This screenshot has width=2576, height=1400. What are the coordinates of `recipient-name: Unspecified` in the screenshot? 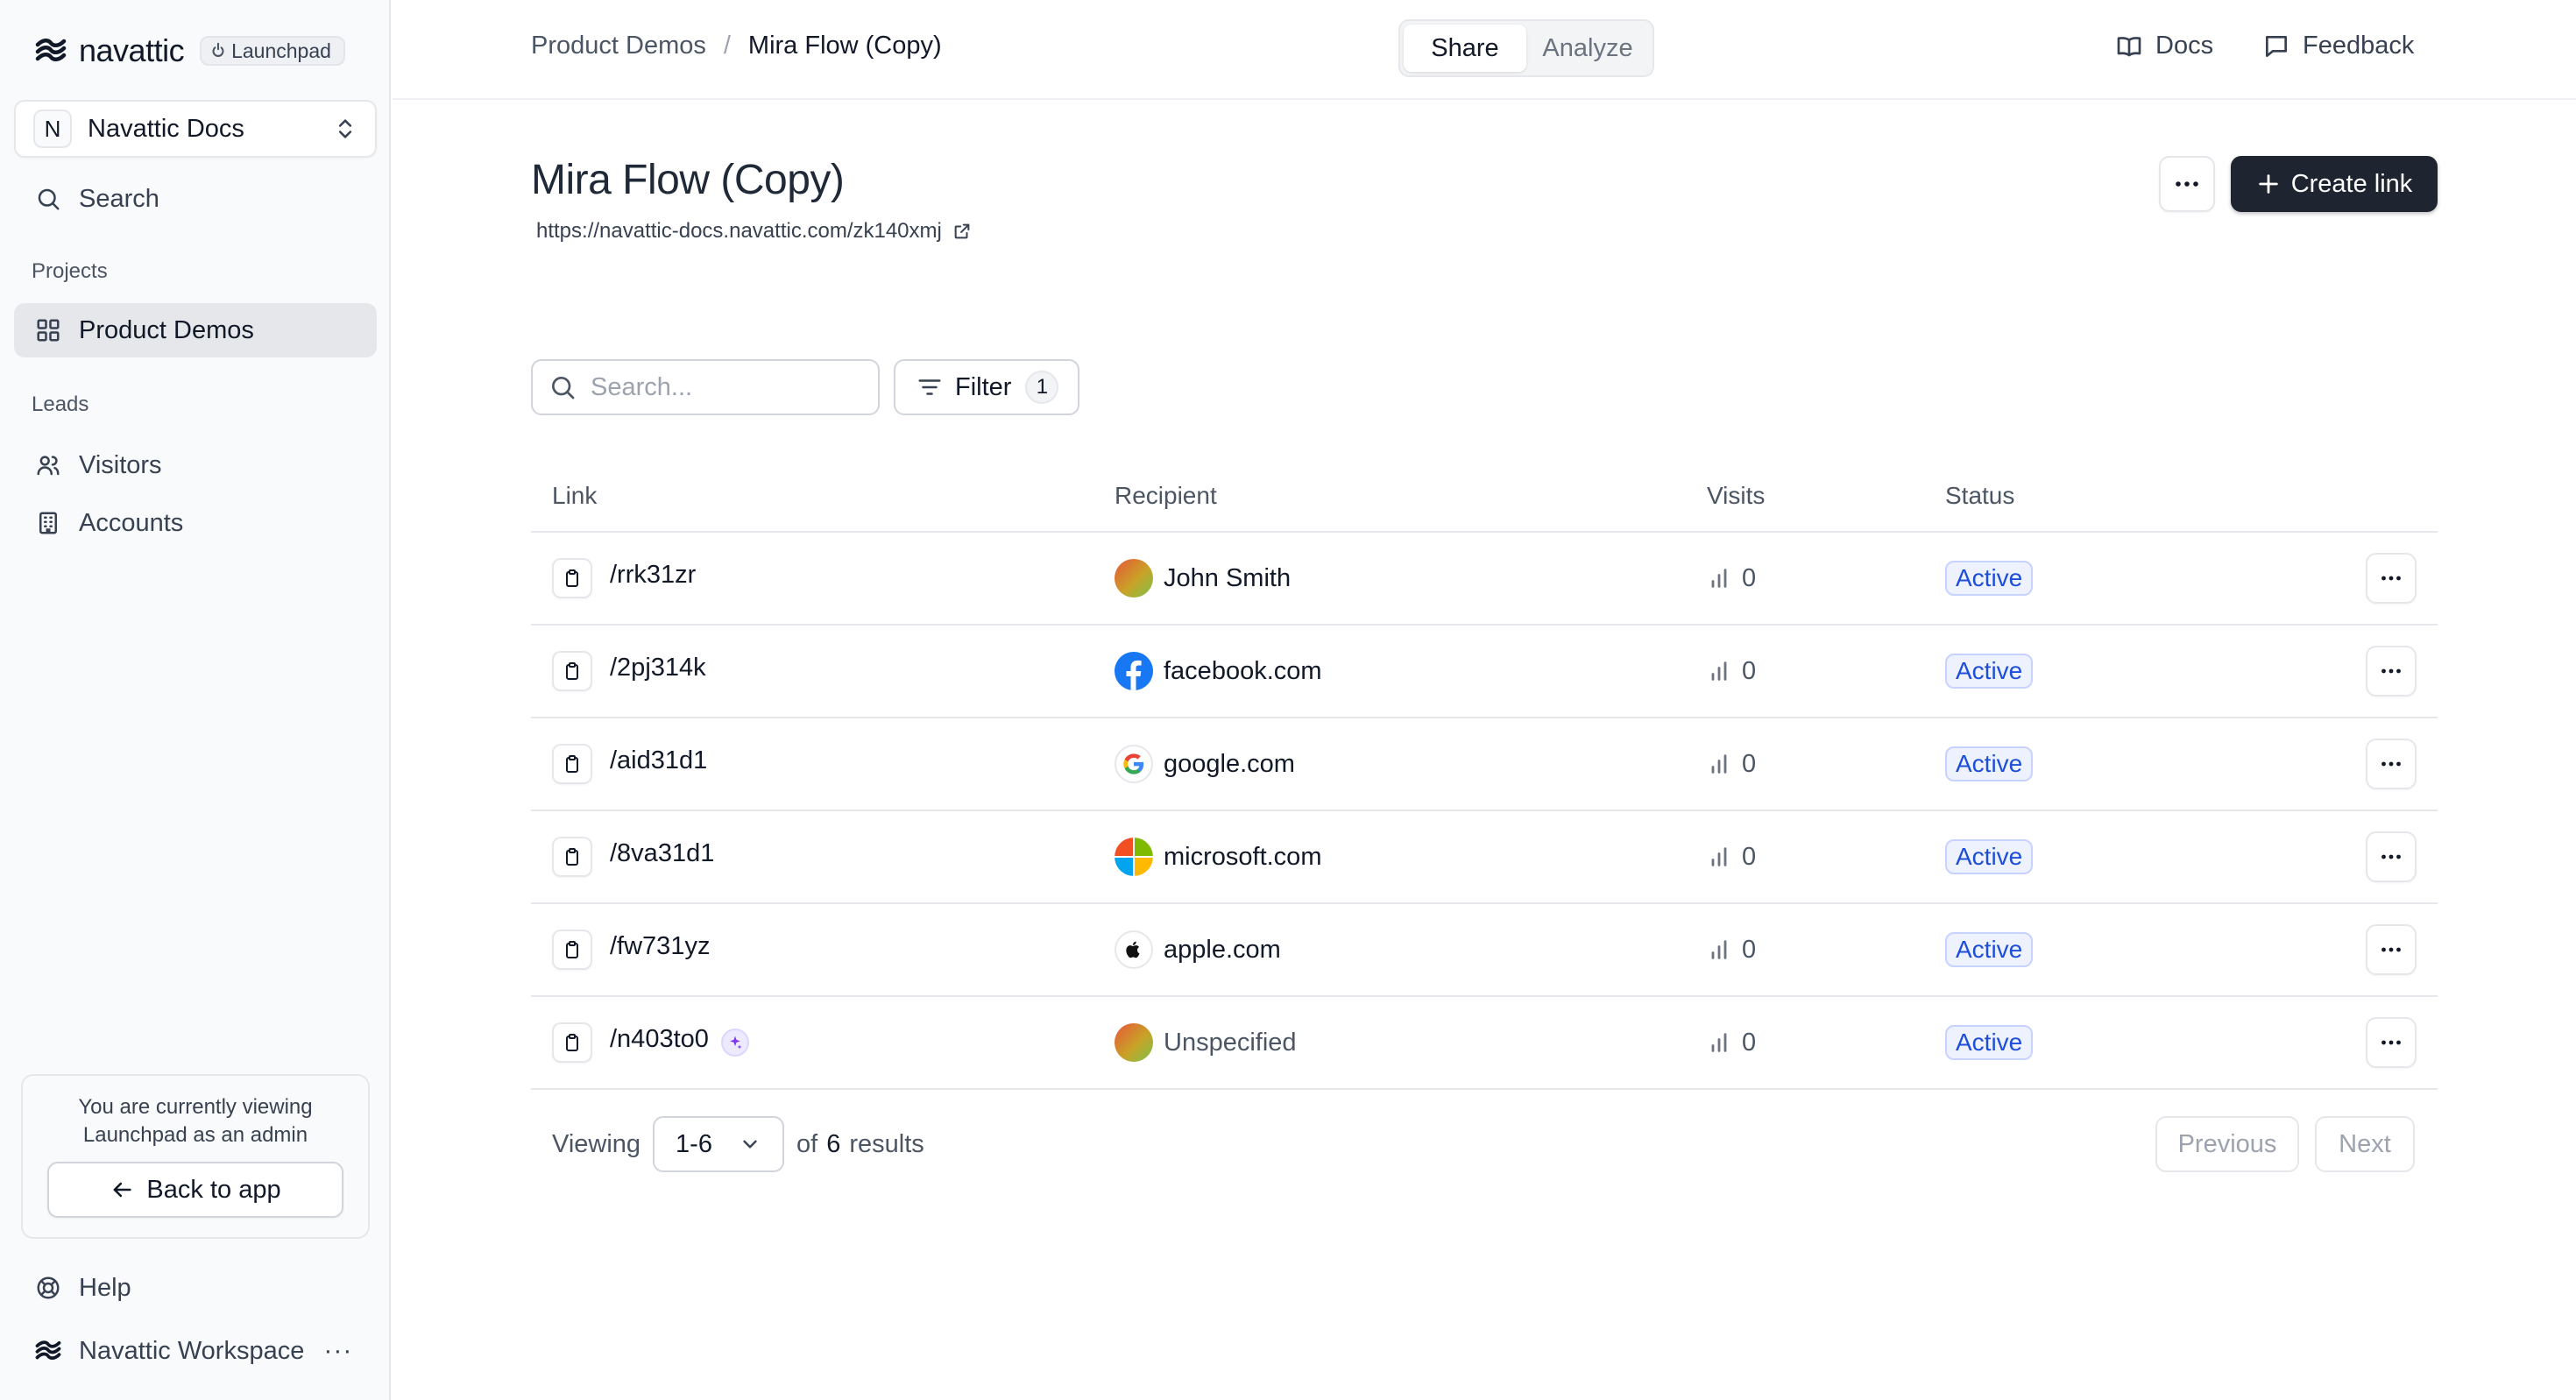 It's located at (1230, 1042).